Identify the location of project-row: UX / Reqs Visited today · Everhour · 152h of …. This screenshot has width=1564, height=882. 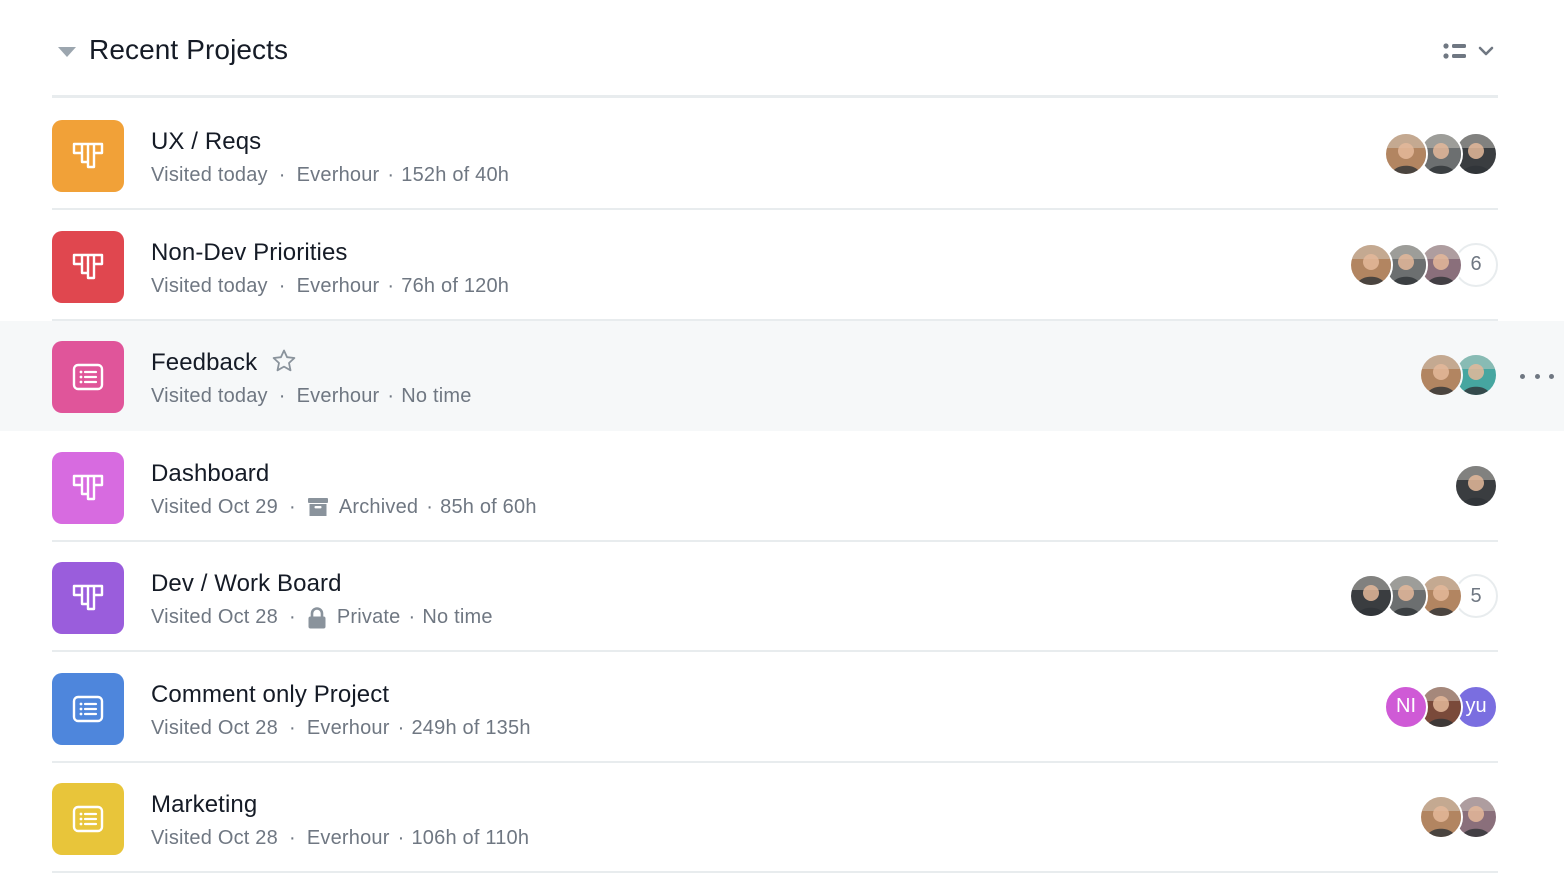
(782, 155).